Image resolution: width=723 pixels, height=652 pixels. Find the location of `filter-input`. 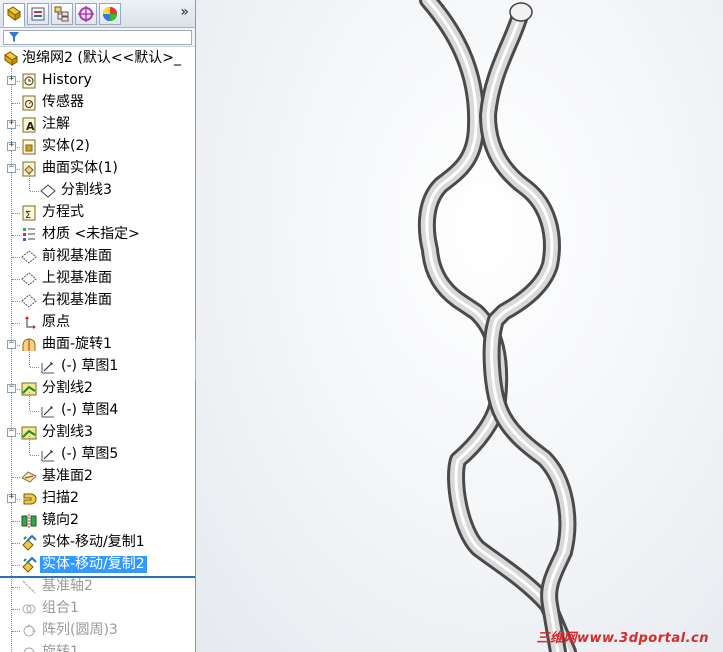

filter-input is located at coordinates (97, 37).